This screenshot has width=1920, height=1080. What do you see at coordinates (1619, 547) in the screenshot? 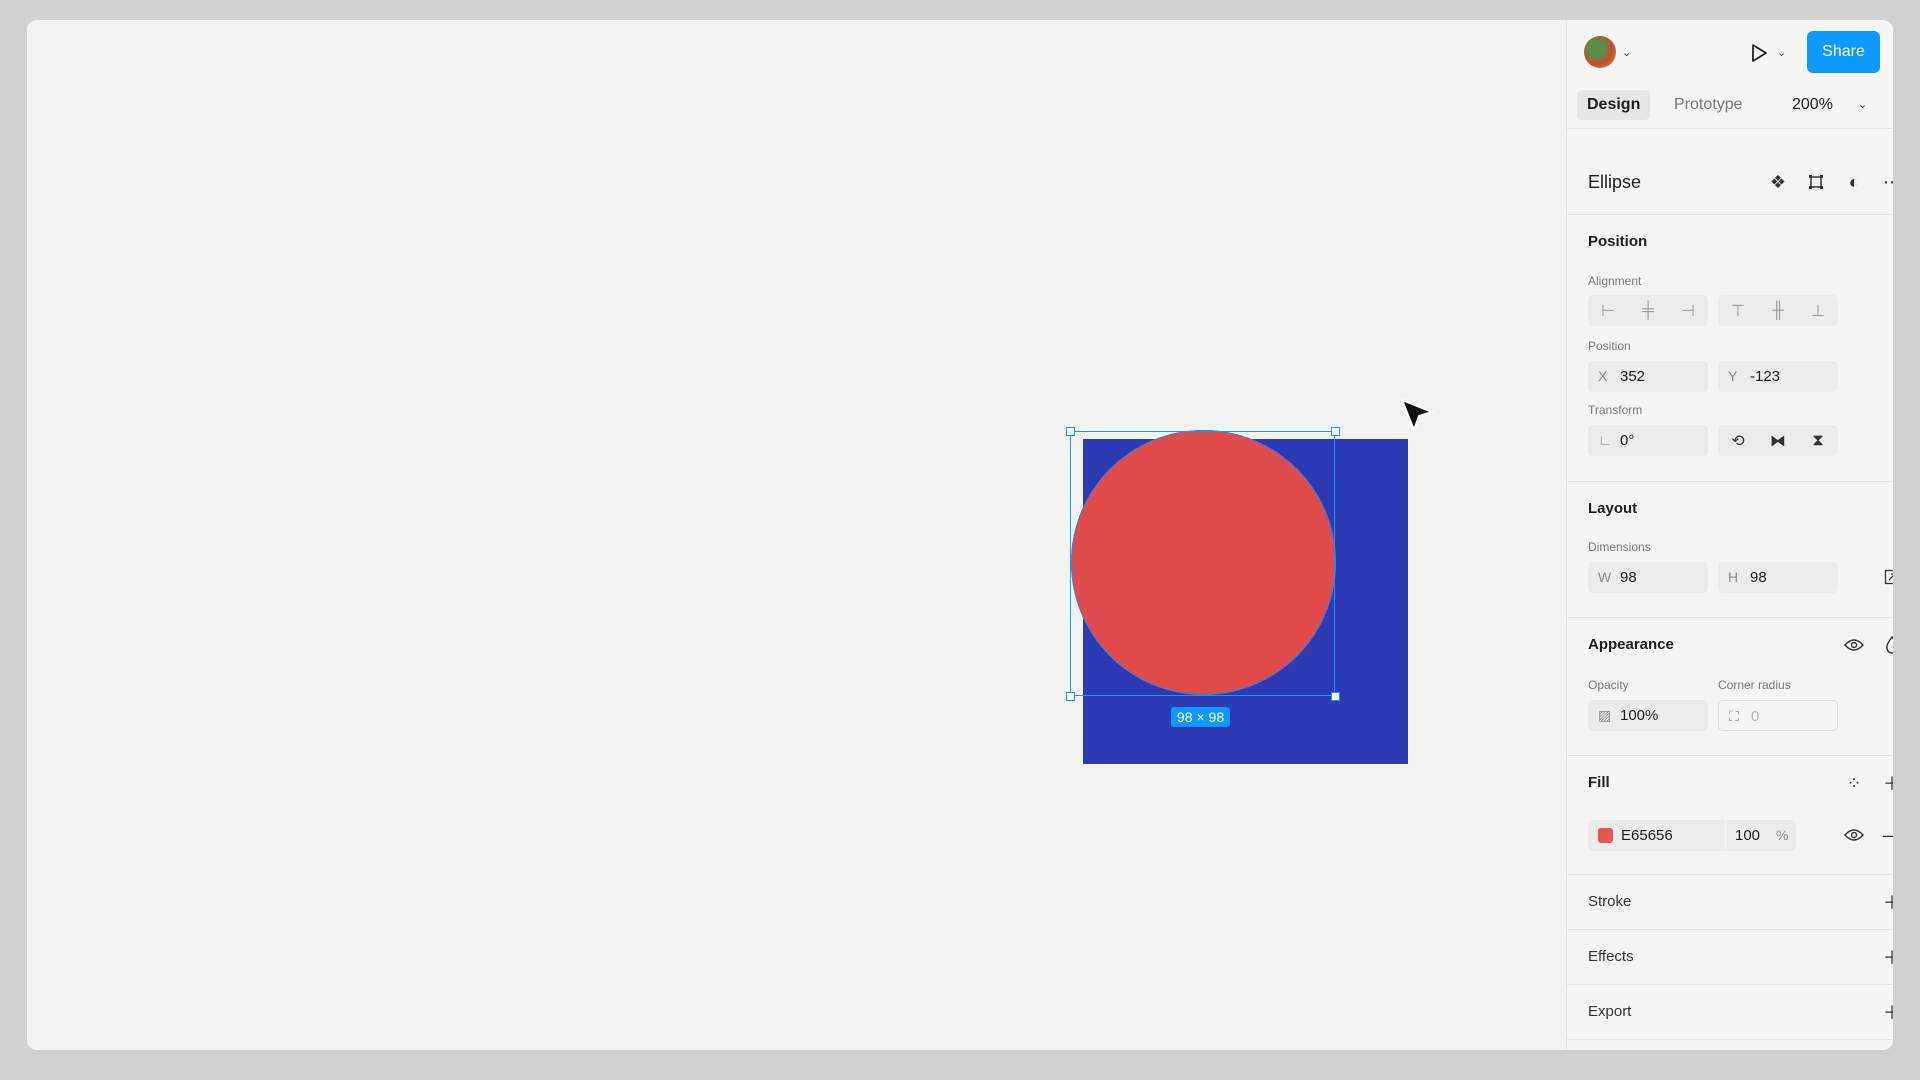
I see `dimensions-label: Dimensions` at bounding box center [1619, 547].